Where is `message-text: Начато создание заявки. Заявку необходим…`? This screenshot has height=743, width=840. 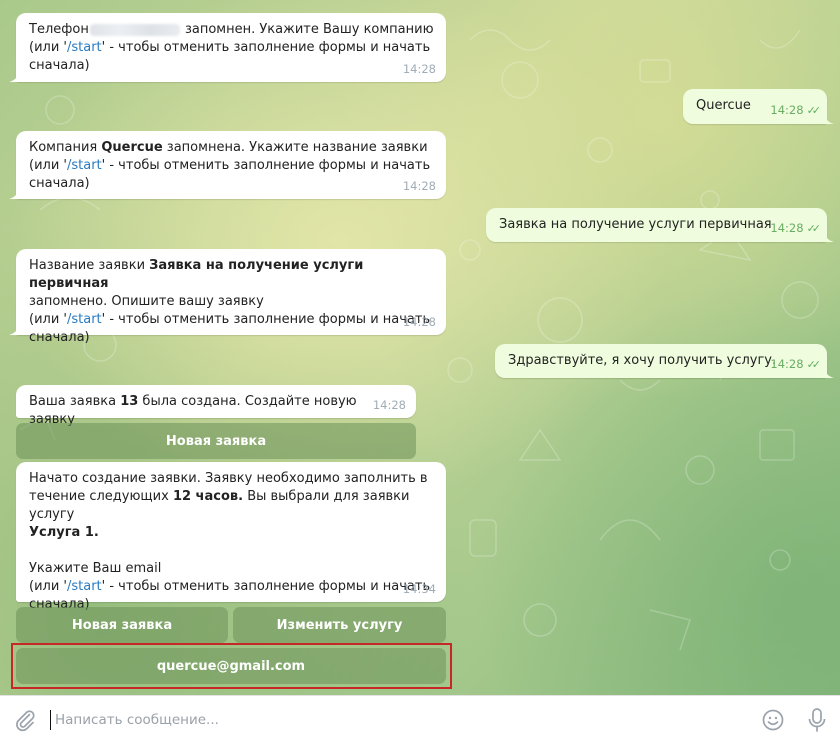
message-text: Начато создание заявки. Заявку необходим… is located at coordinates (228, 478).